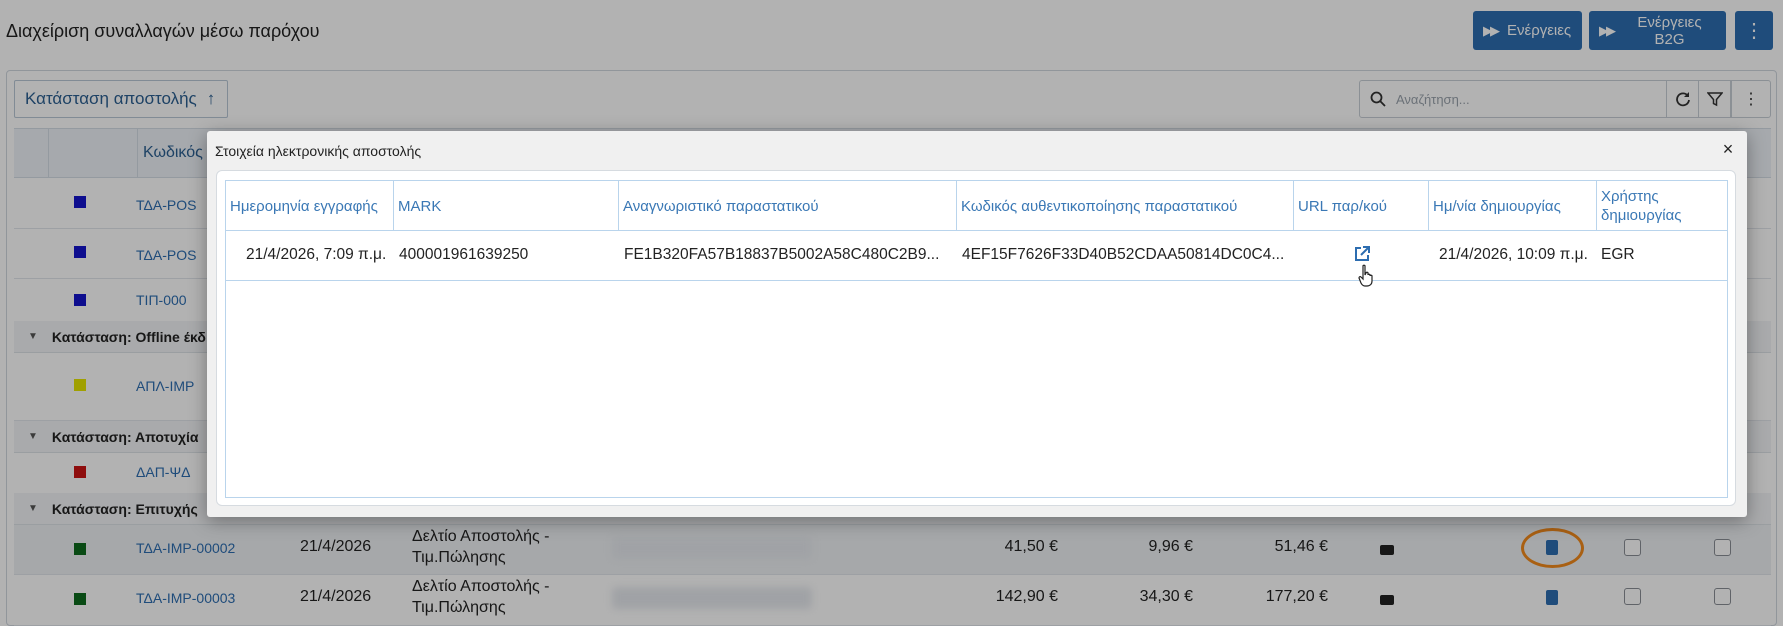 The width and height of the screenshot is (1783, 626). I want to click on column-header-auth-code: Κωδικός αυθεντικοποίησης παραστατικού, so click(1125, 206).